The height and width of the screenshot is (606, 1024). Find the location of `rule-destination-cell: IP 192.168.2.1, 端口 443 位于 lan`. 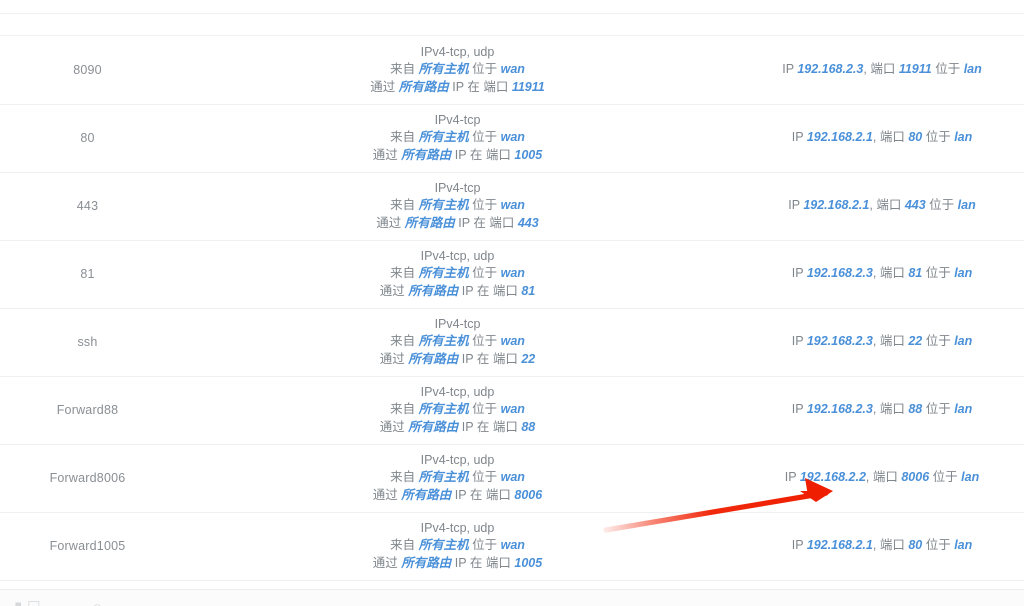

rule-destination-cell: IP 192.168.2.1, 端口 443 位于 lan is located at coordinates (882, 206).